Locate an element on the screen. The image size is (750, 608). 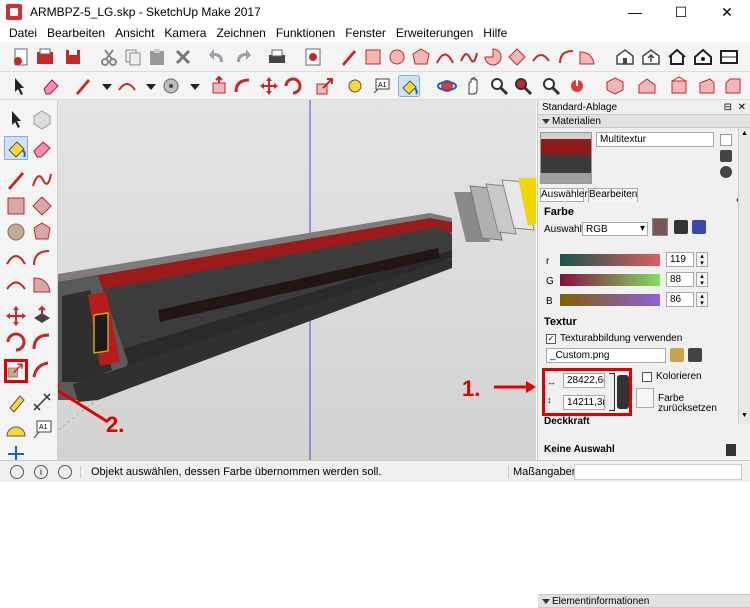
menu-hilfe: Hilfe is located at coordinates (495, 33).